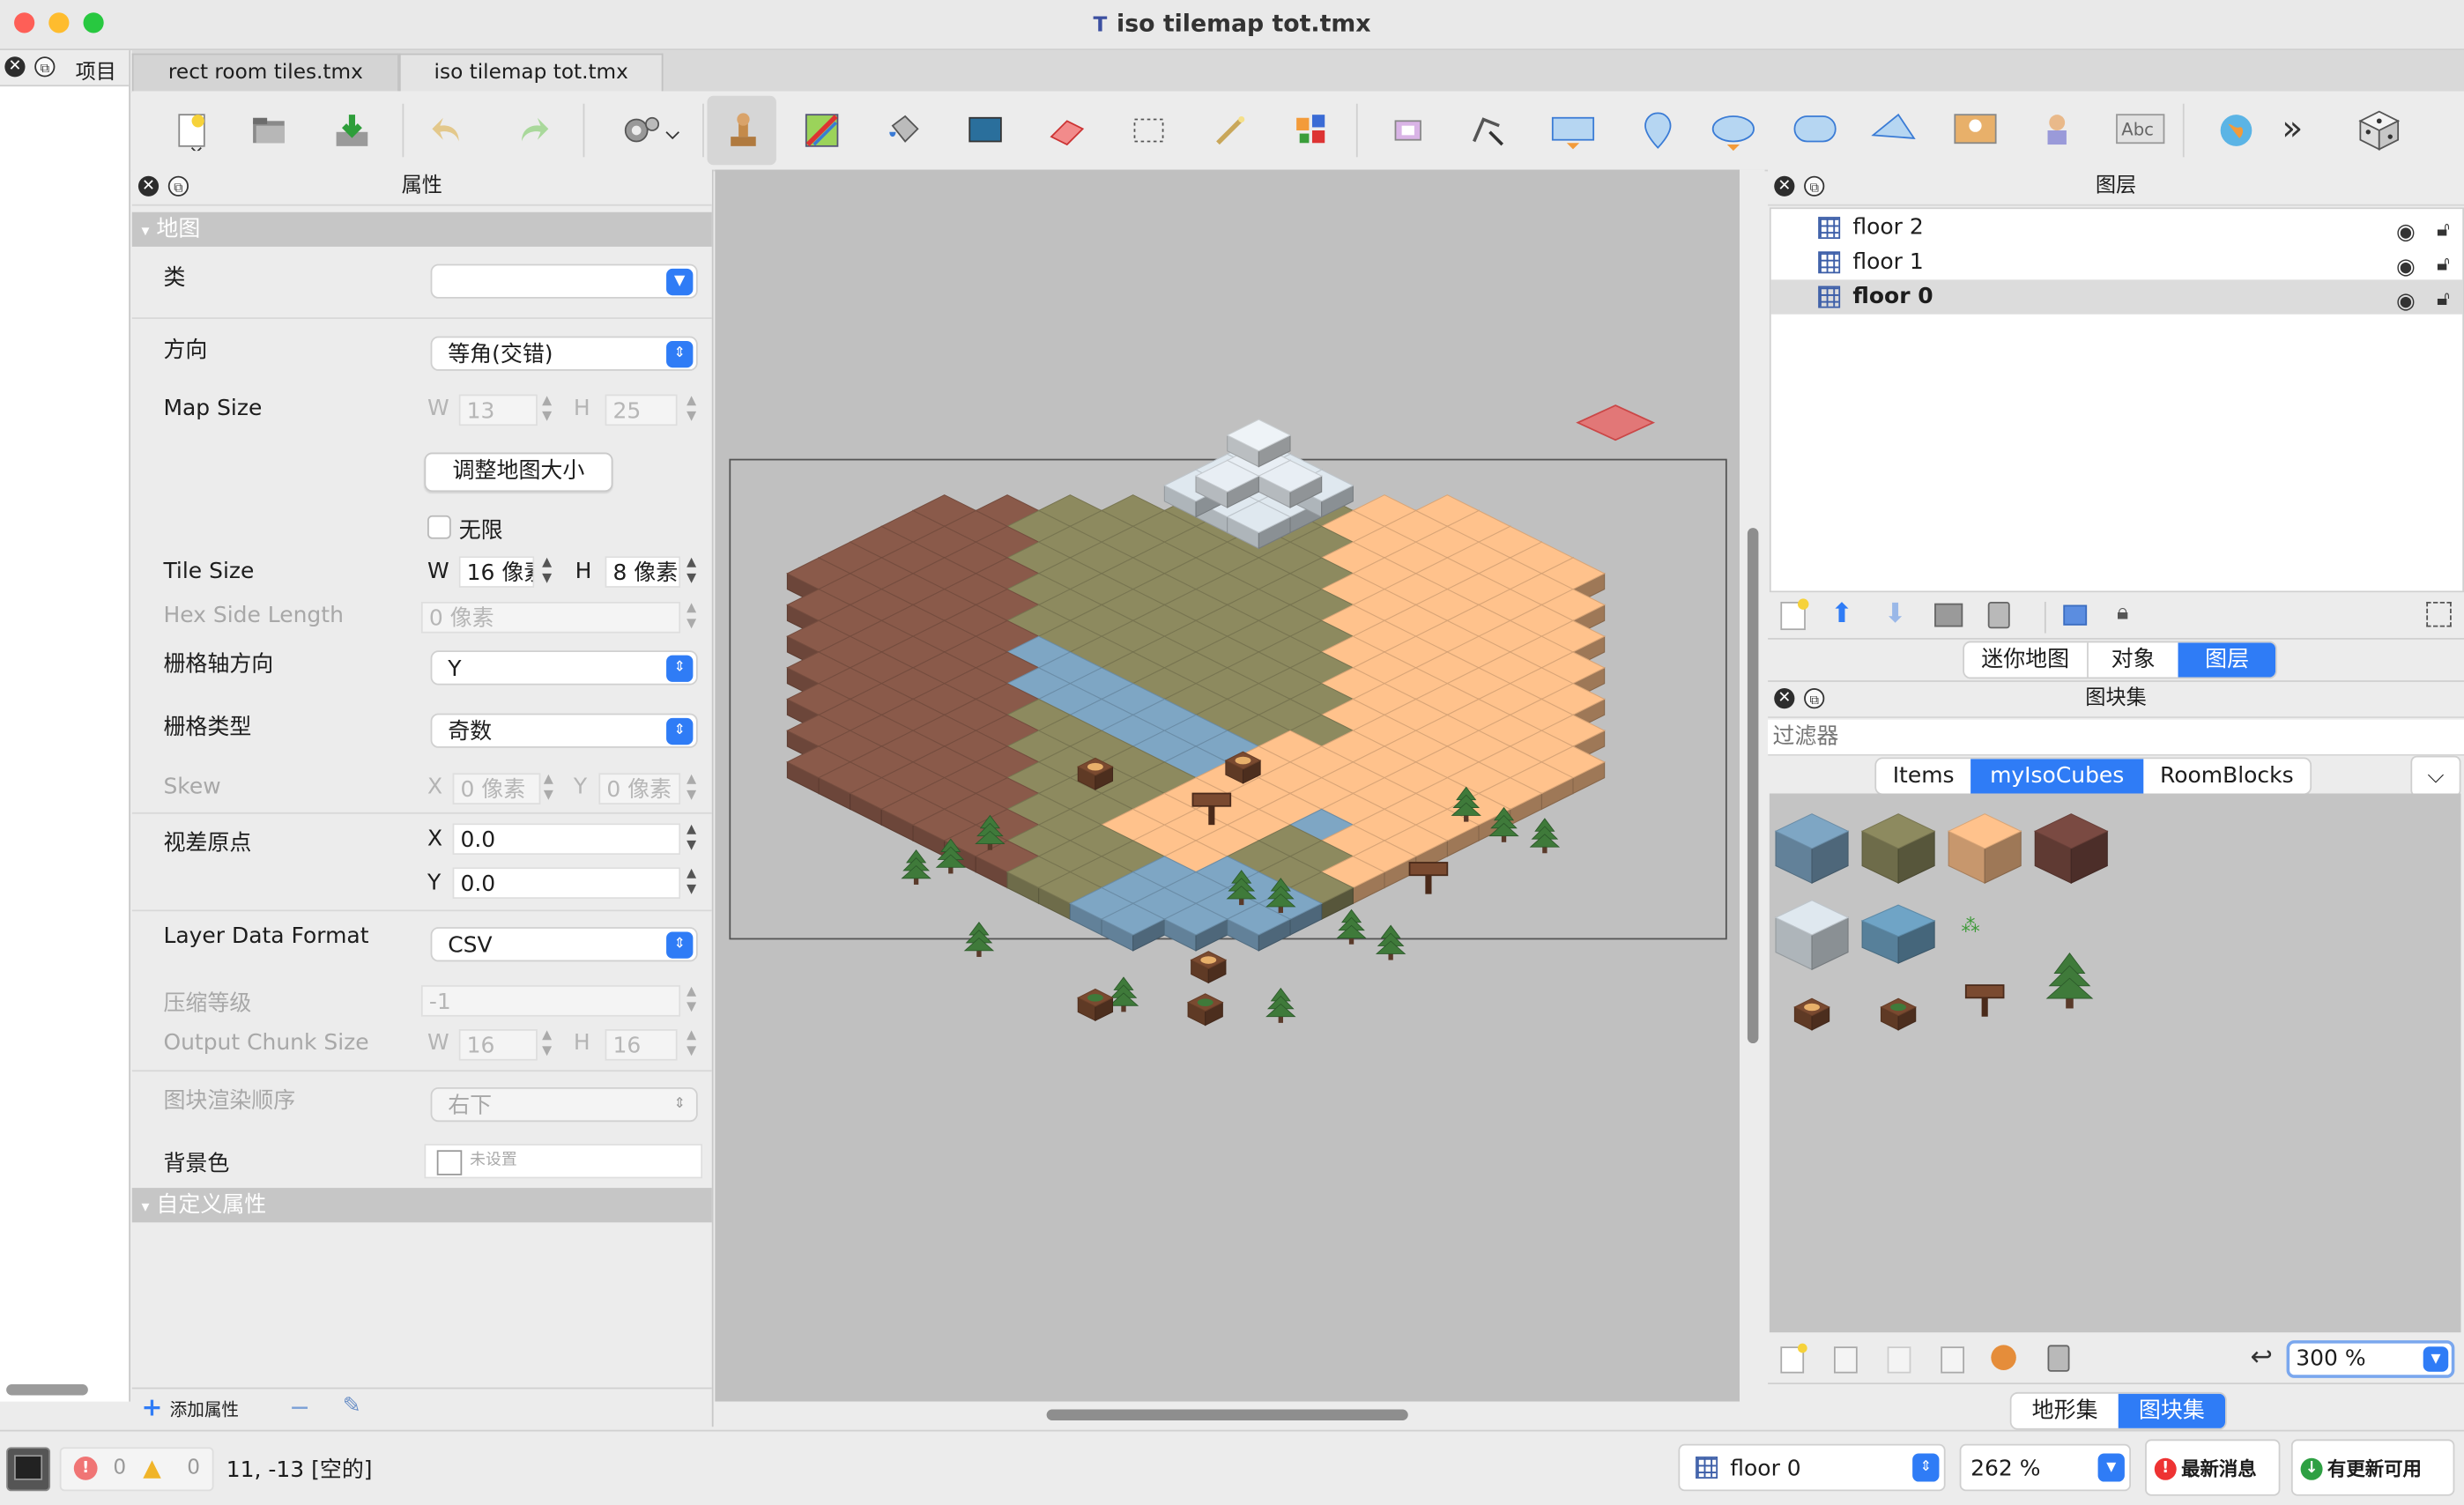  I want to click on undo-icon, so click(448, 130).